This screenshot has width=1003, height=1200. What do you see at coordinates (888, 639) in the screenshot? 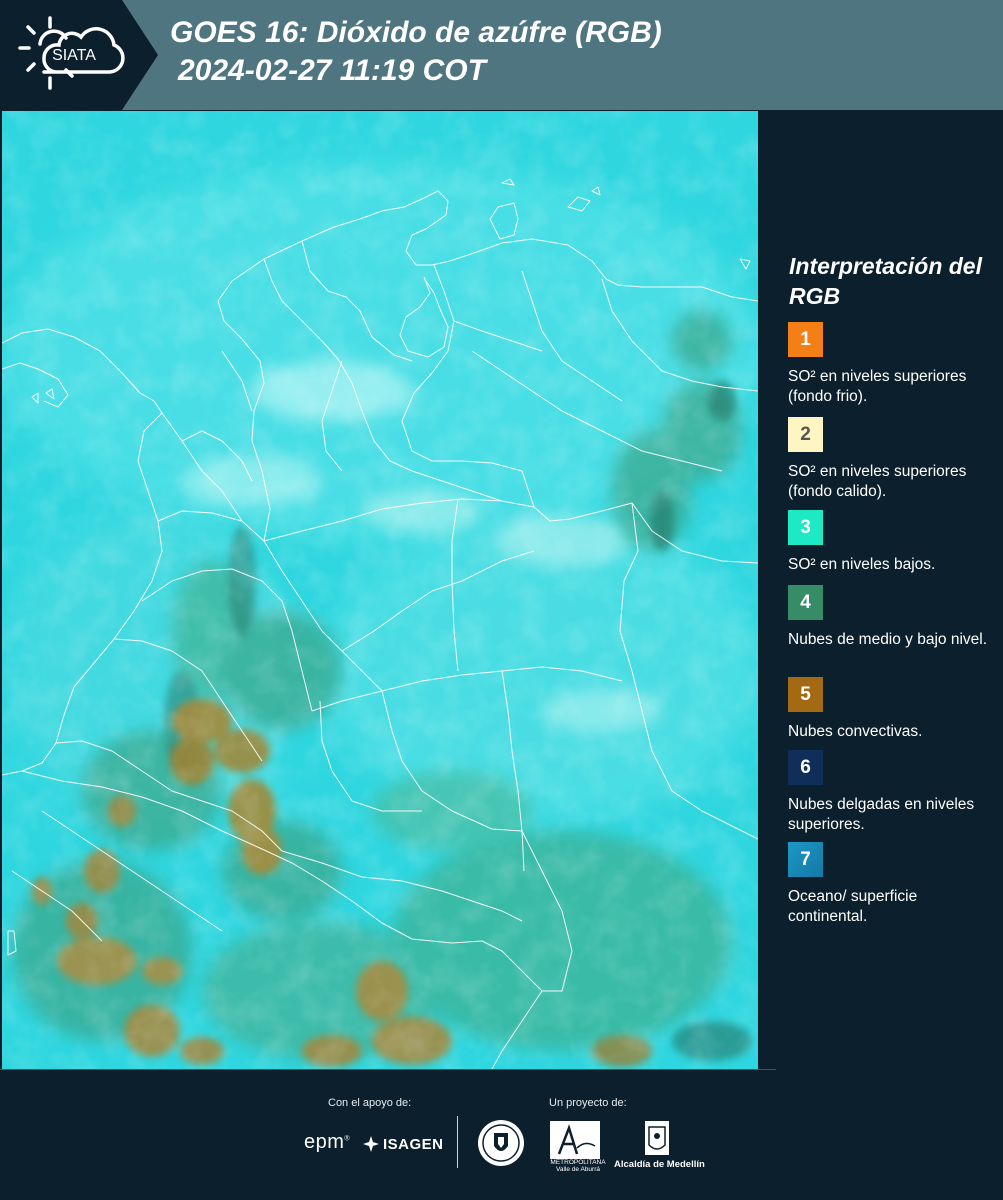
I see `legend-label-4: Nubes de medio y bajo nivel.` at bounding box center [888, 639].